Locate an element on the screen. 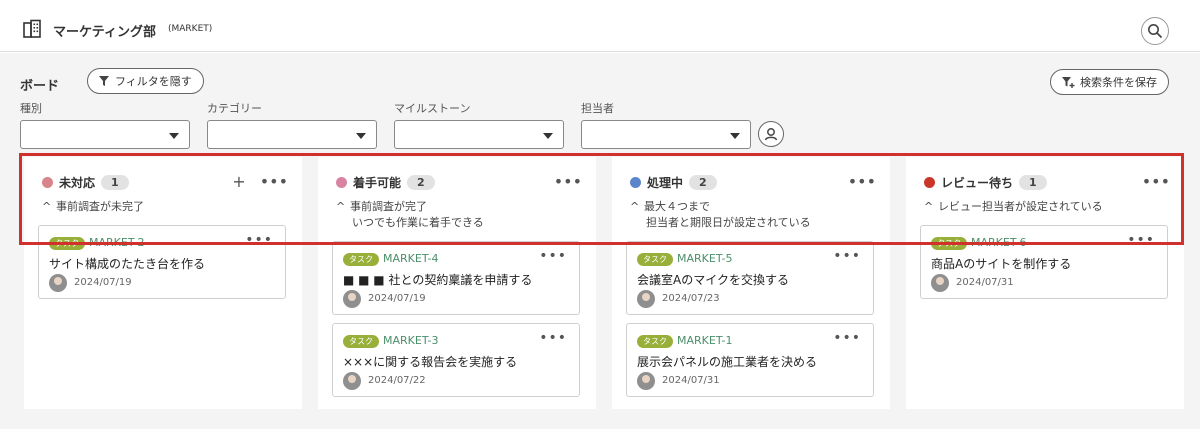 The width and height of the screenshot is (1200, 429). issue-key-link: MARKET-4 is located at coordinates (411, 258).